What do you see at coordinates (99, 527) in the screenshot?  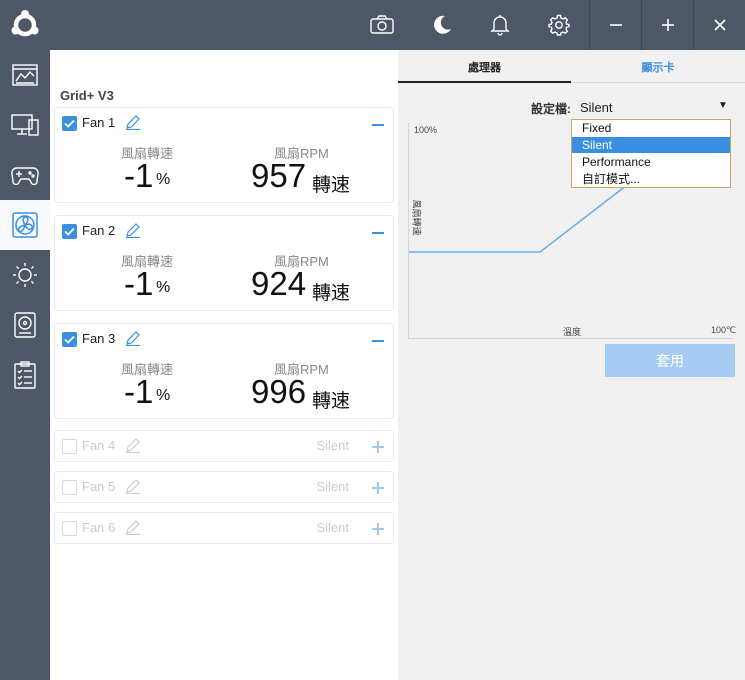 I see `fan-6-name: Fan 6` at bounding box center [99, 527].